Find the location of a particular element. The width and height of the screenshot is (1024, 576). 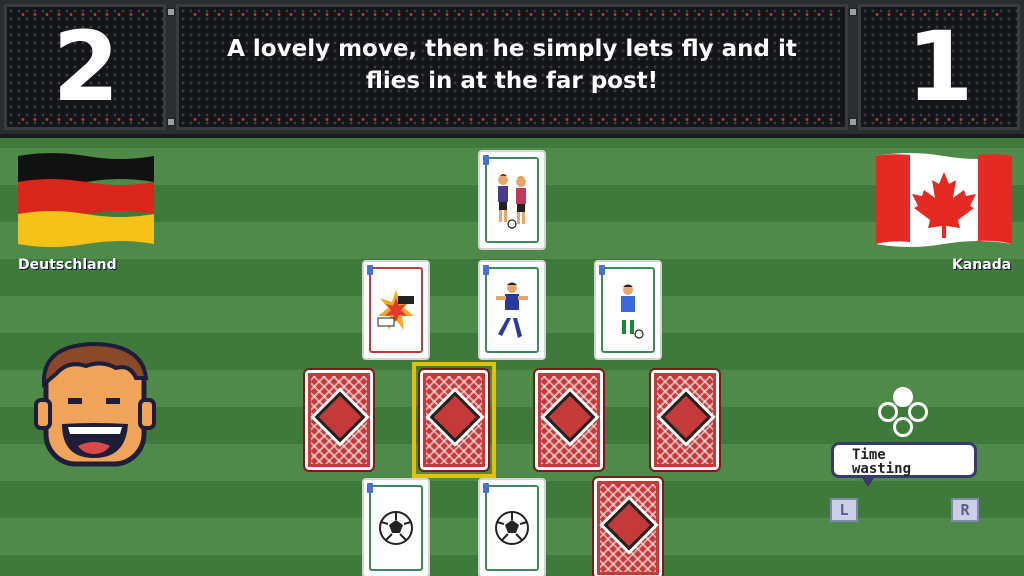

time-wasting-bubble: Time wasting is located at coordinates (904, 464).